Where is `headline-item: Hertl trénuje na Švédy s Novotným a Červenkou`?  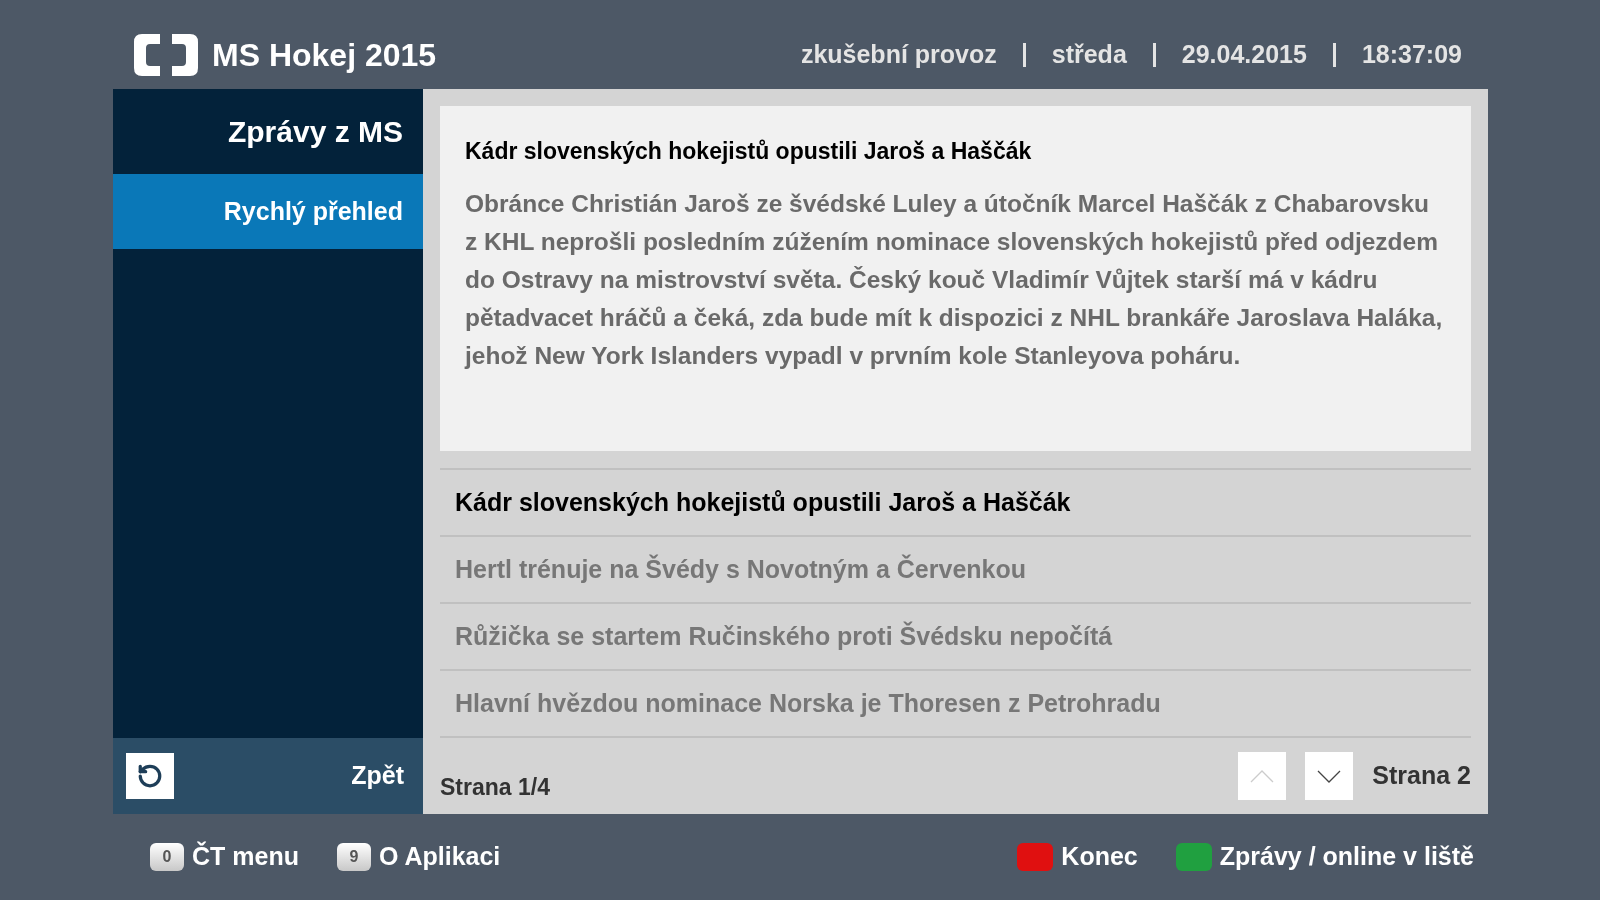 headline-item: Hertl trénuje na Švédy s Novotným a Červenkou is located at coordinates (955, 570).